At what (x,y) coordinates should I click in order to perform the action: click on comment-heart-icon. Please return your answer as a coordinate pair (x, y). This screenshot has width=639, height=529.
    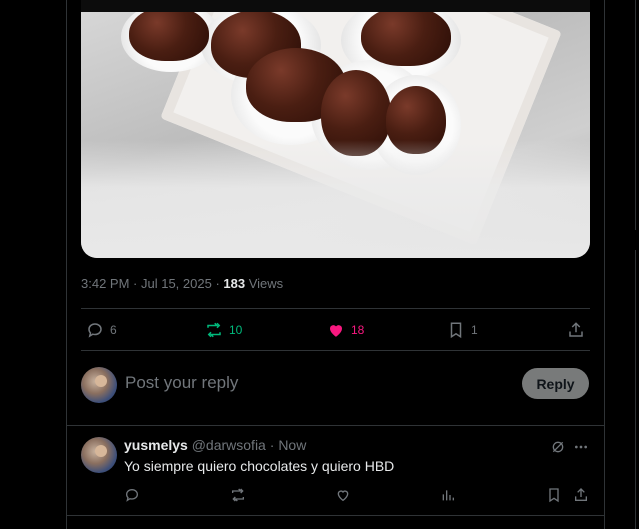
    Looking at the image, I should click on (343, 495).